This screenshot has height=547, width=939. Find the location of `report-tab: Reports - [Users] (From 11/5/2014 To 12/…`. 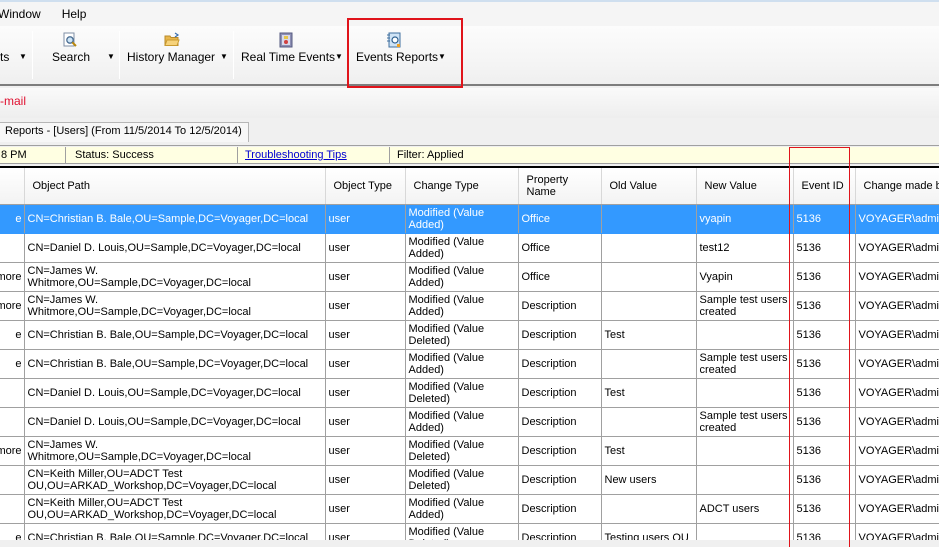

report-tab: Reports - [Users] (From 11/5/2014 To 12/… is located at coordinates (124, 132).